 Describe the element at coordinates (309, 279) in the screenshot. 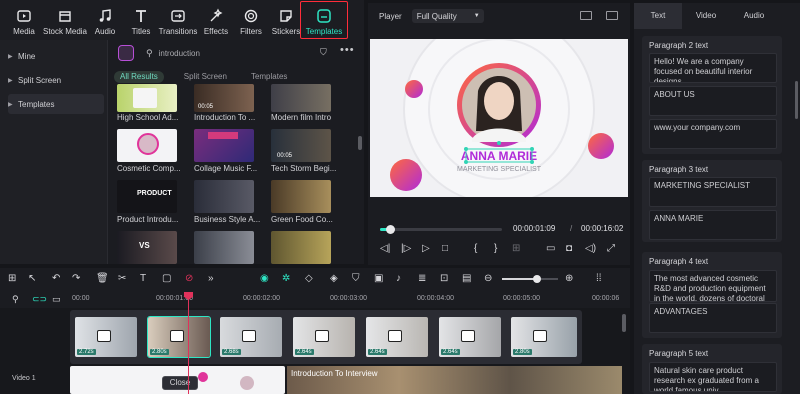

I see `marker-icon: ◇` at that location.